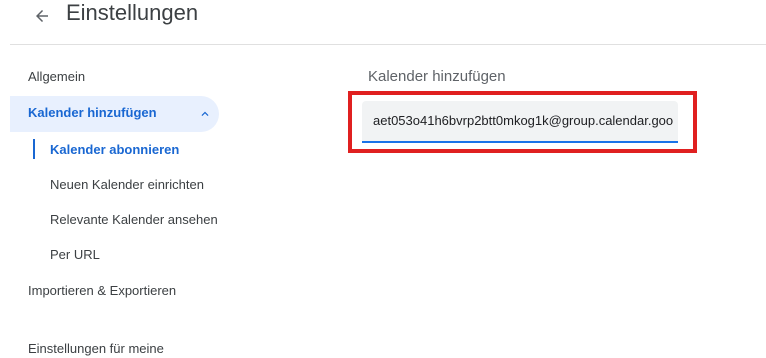  Describe the element at coordinates (127, 185) in the screenshot. I see `sidebar-subitem-neuen-kalender: Neuen Kalender einrichten` at that location.